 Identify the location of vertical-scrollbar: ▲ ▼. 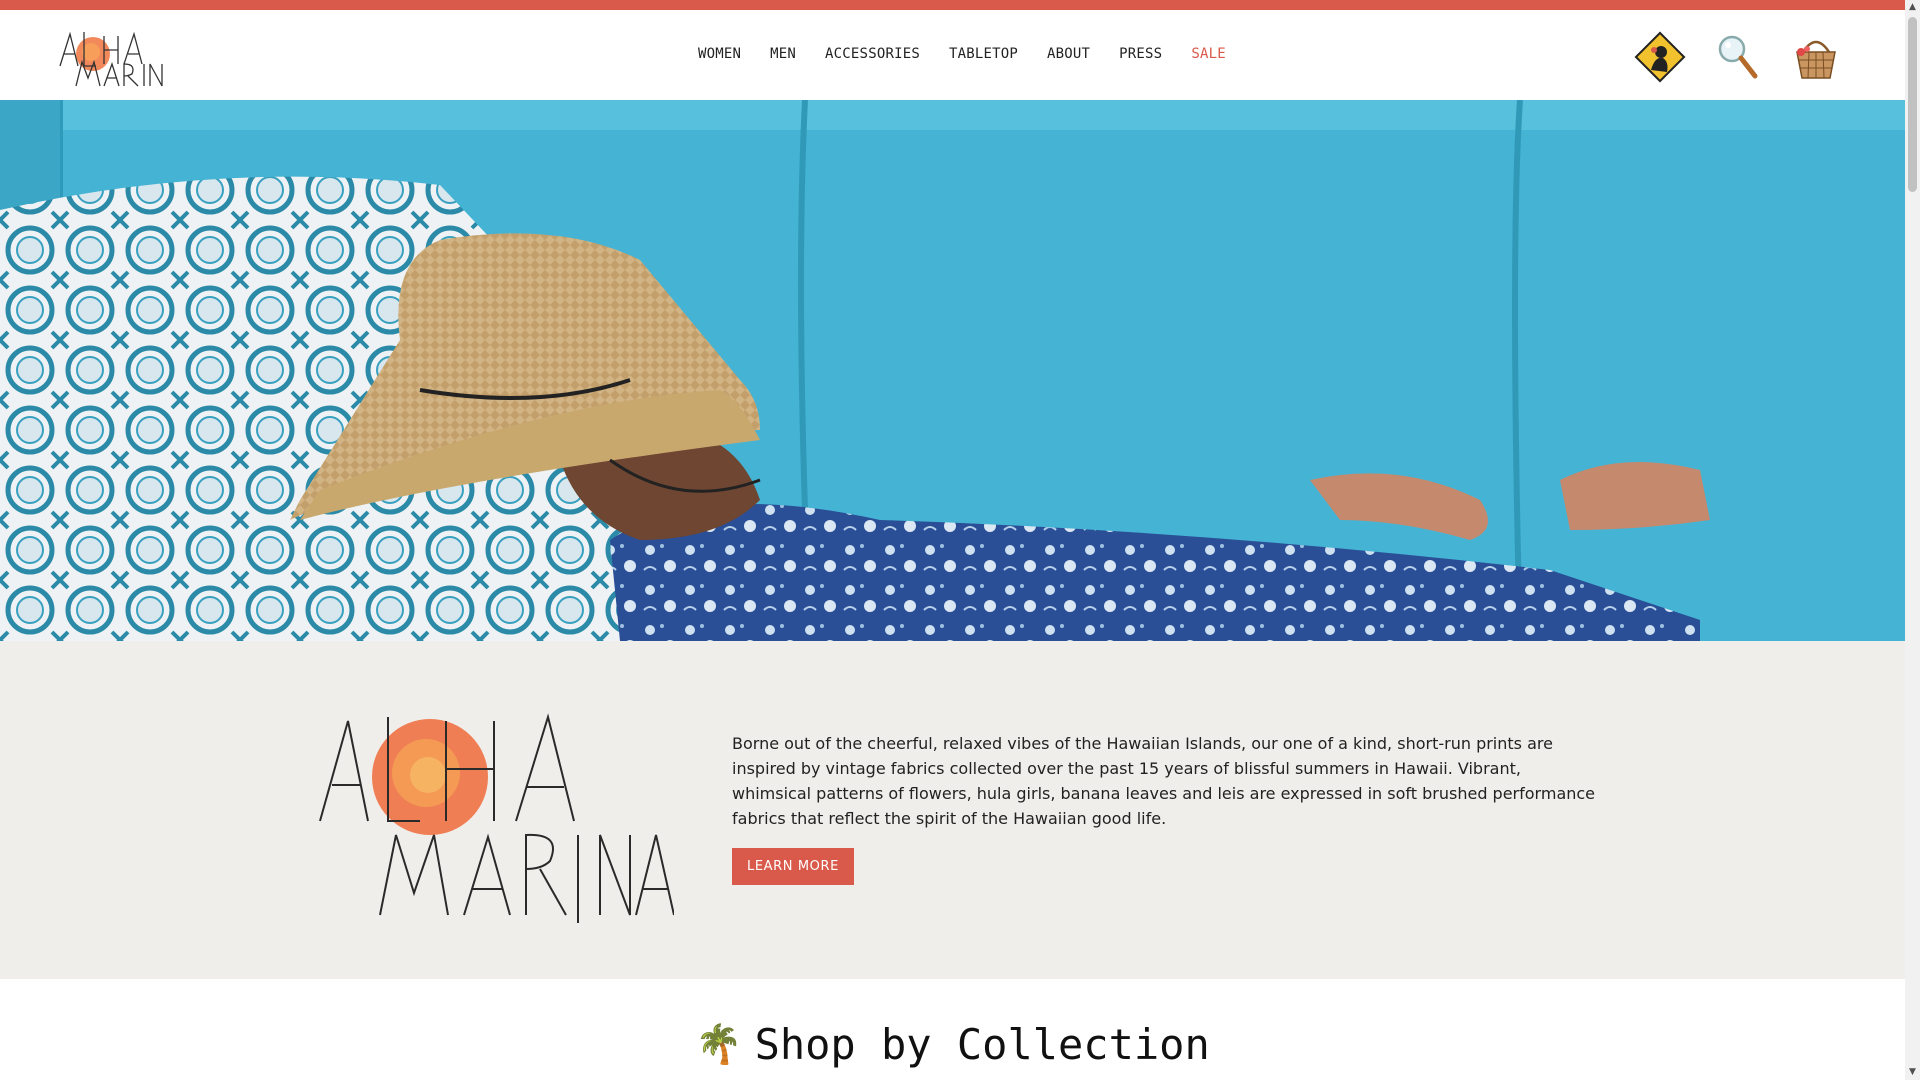
(1912, 540).